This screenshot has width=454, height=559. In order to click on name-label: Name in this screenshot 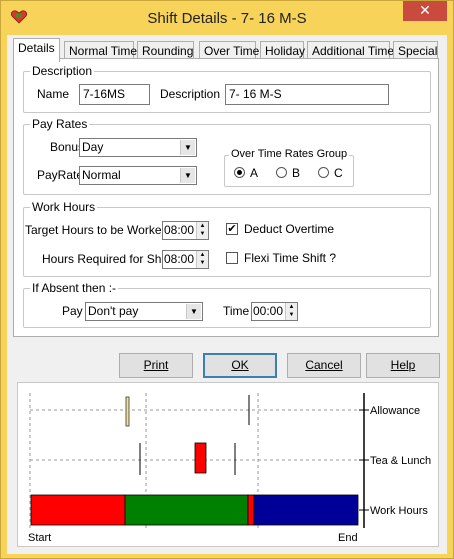, I will do `click(53, 94)`.